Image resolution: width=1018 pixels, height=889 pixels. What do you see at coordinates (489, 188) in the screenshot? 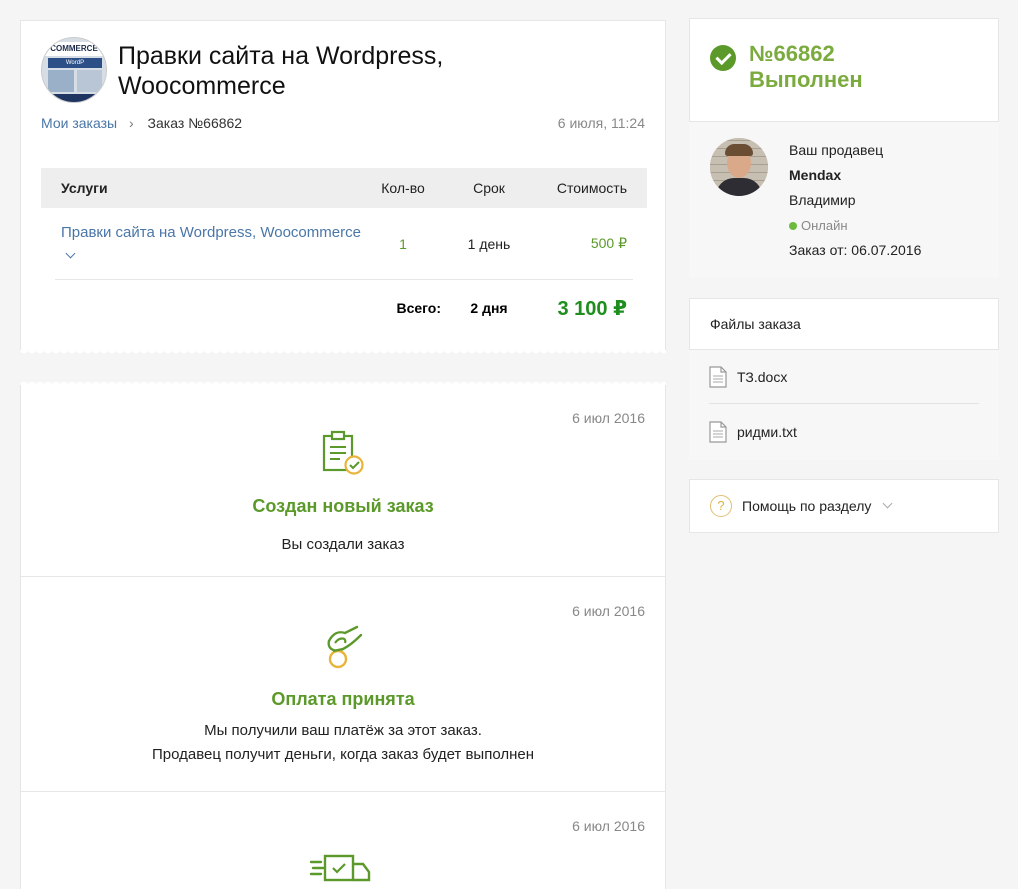
I see `header-term: Срок` at bounding box center [489, 188].